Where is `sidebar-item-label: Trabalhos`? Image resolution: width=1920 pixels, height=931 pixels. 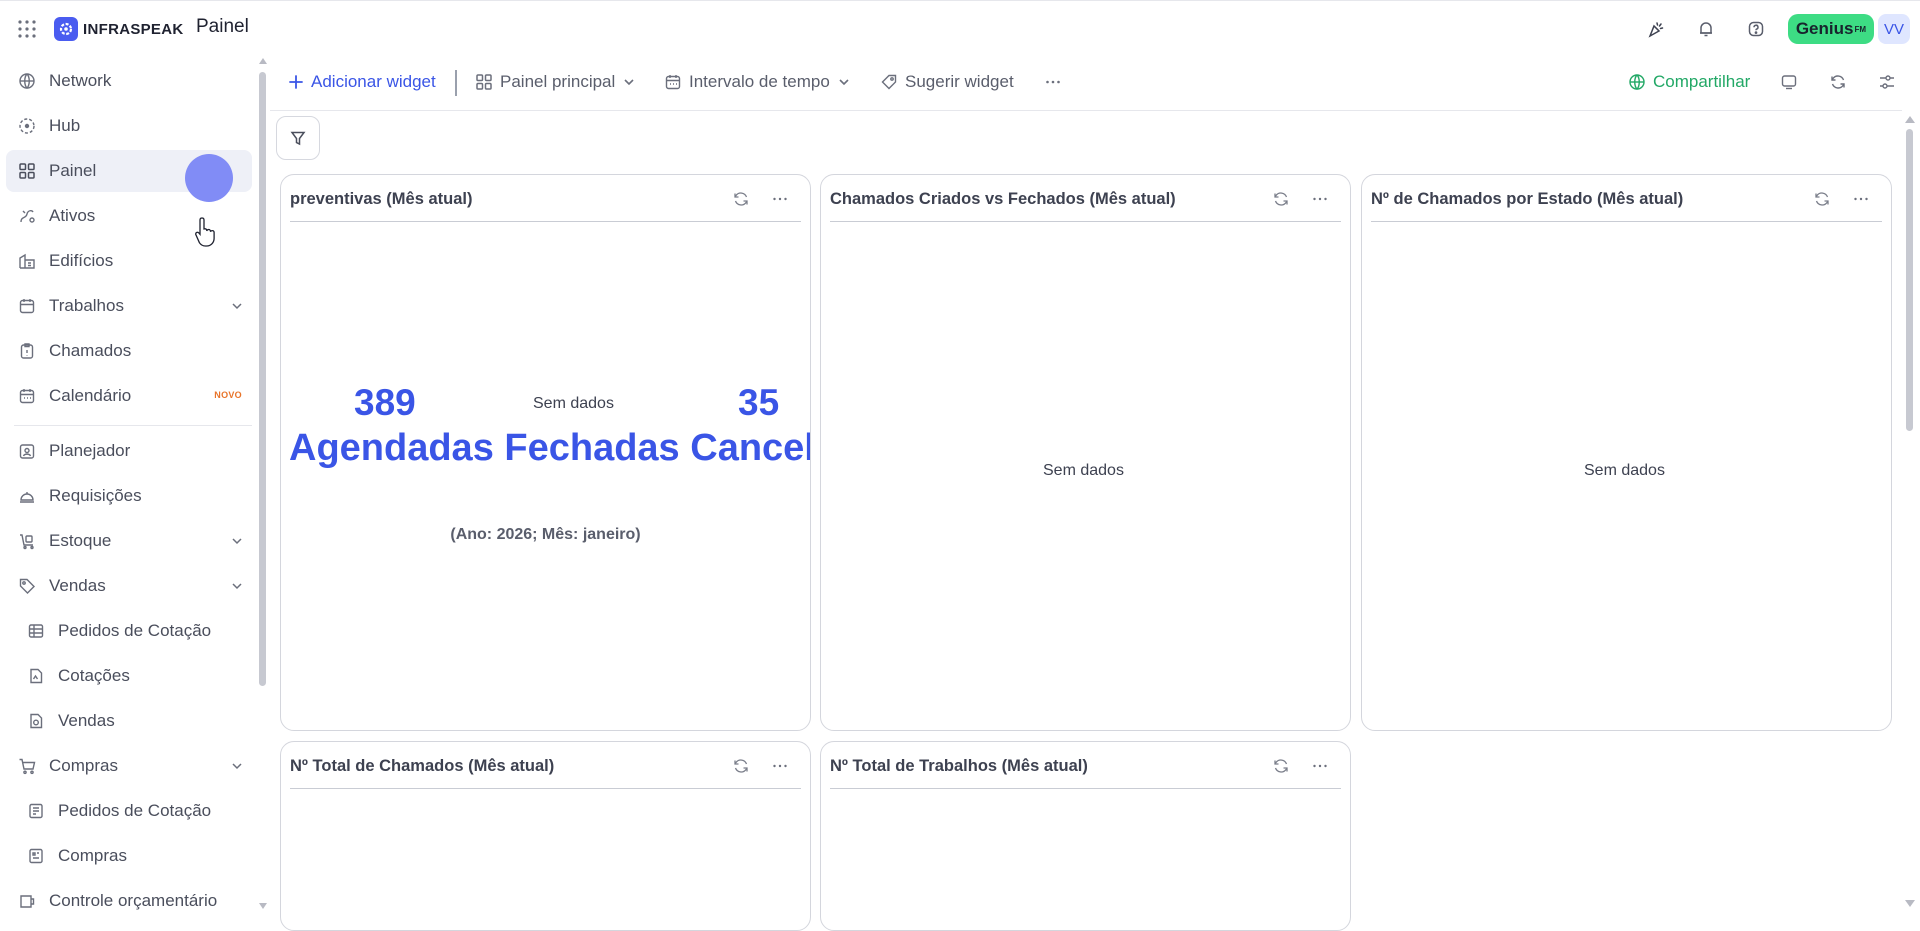
sidebar-item-label: Trabalhos is located at coordinates (86, 305).